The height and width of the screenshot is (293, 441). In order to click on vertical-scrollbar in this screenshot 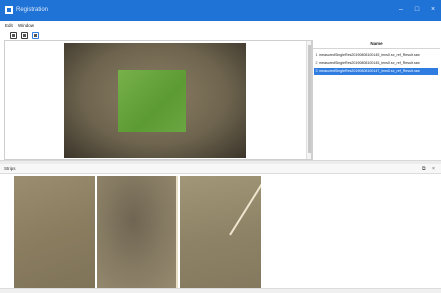, I will do `click(308, 100)`.